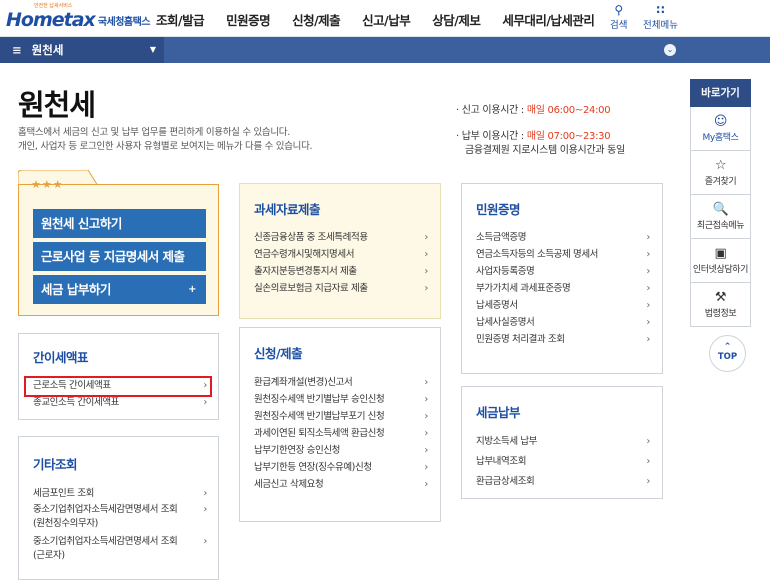  I want to click on menu-consult: 상담/제보, so click(456, 19).